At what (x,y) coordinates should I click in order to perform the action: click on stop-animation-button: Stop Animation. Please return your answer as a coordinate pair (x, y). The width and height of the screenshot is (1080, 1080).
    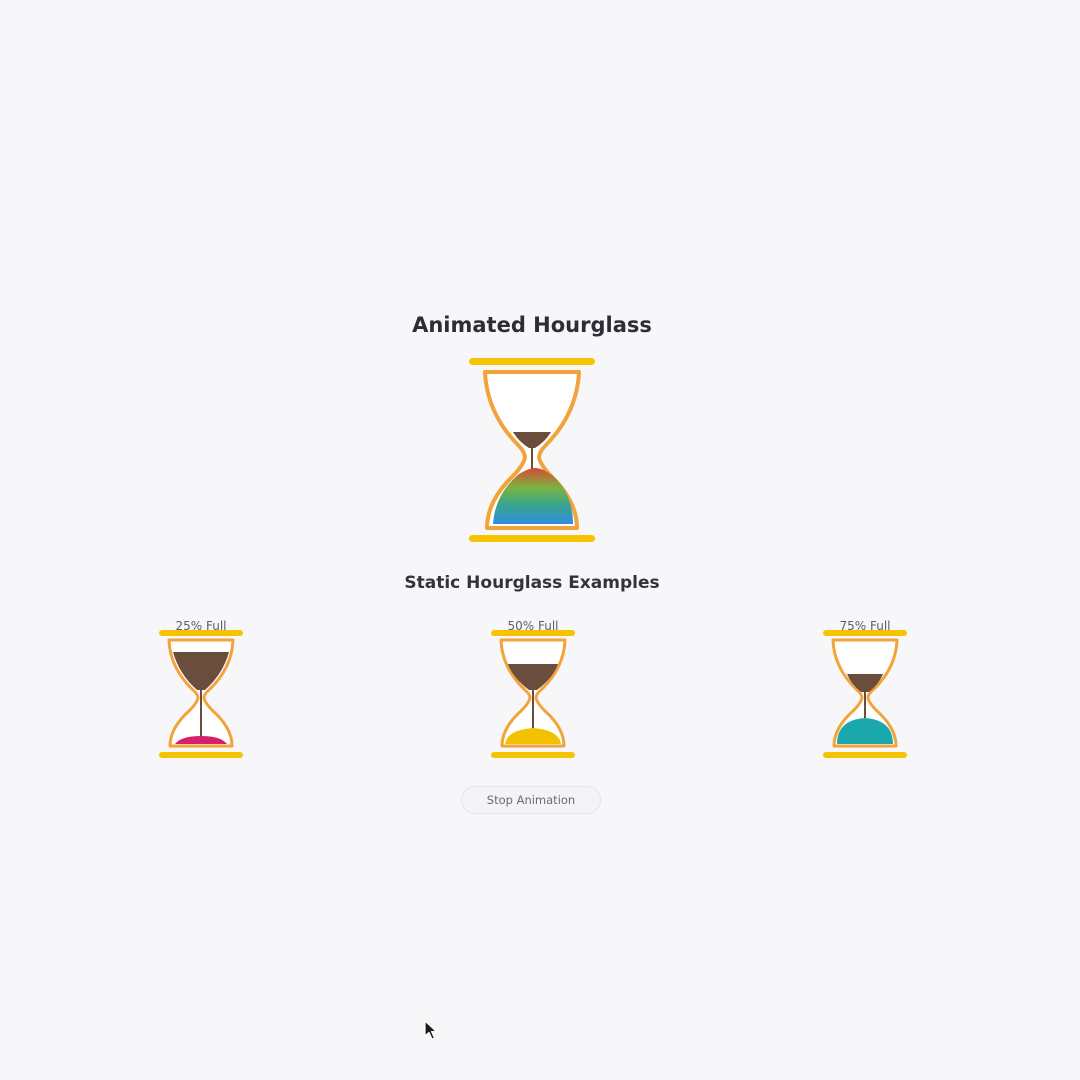
    Looking at the image, I should click on (531, 800).